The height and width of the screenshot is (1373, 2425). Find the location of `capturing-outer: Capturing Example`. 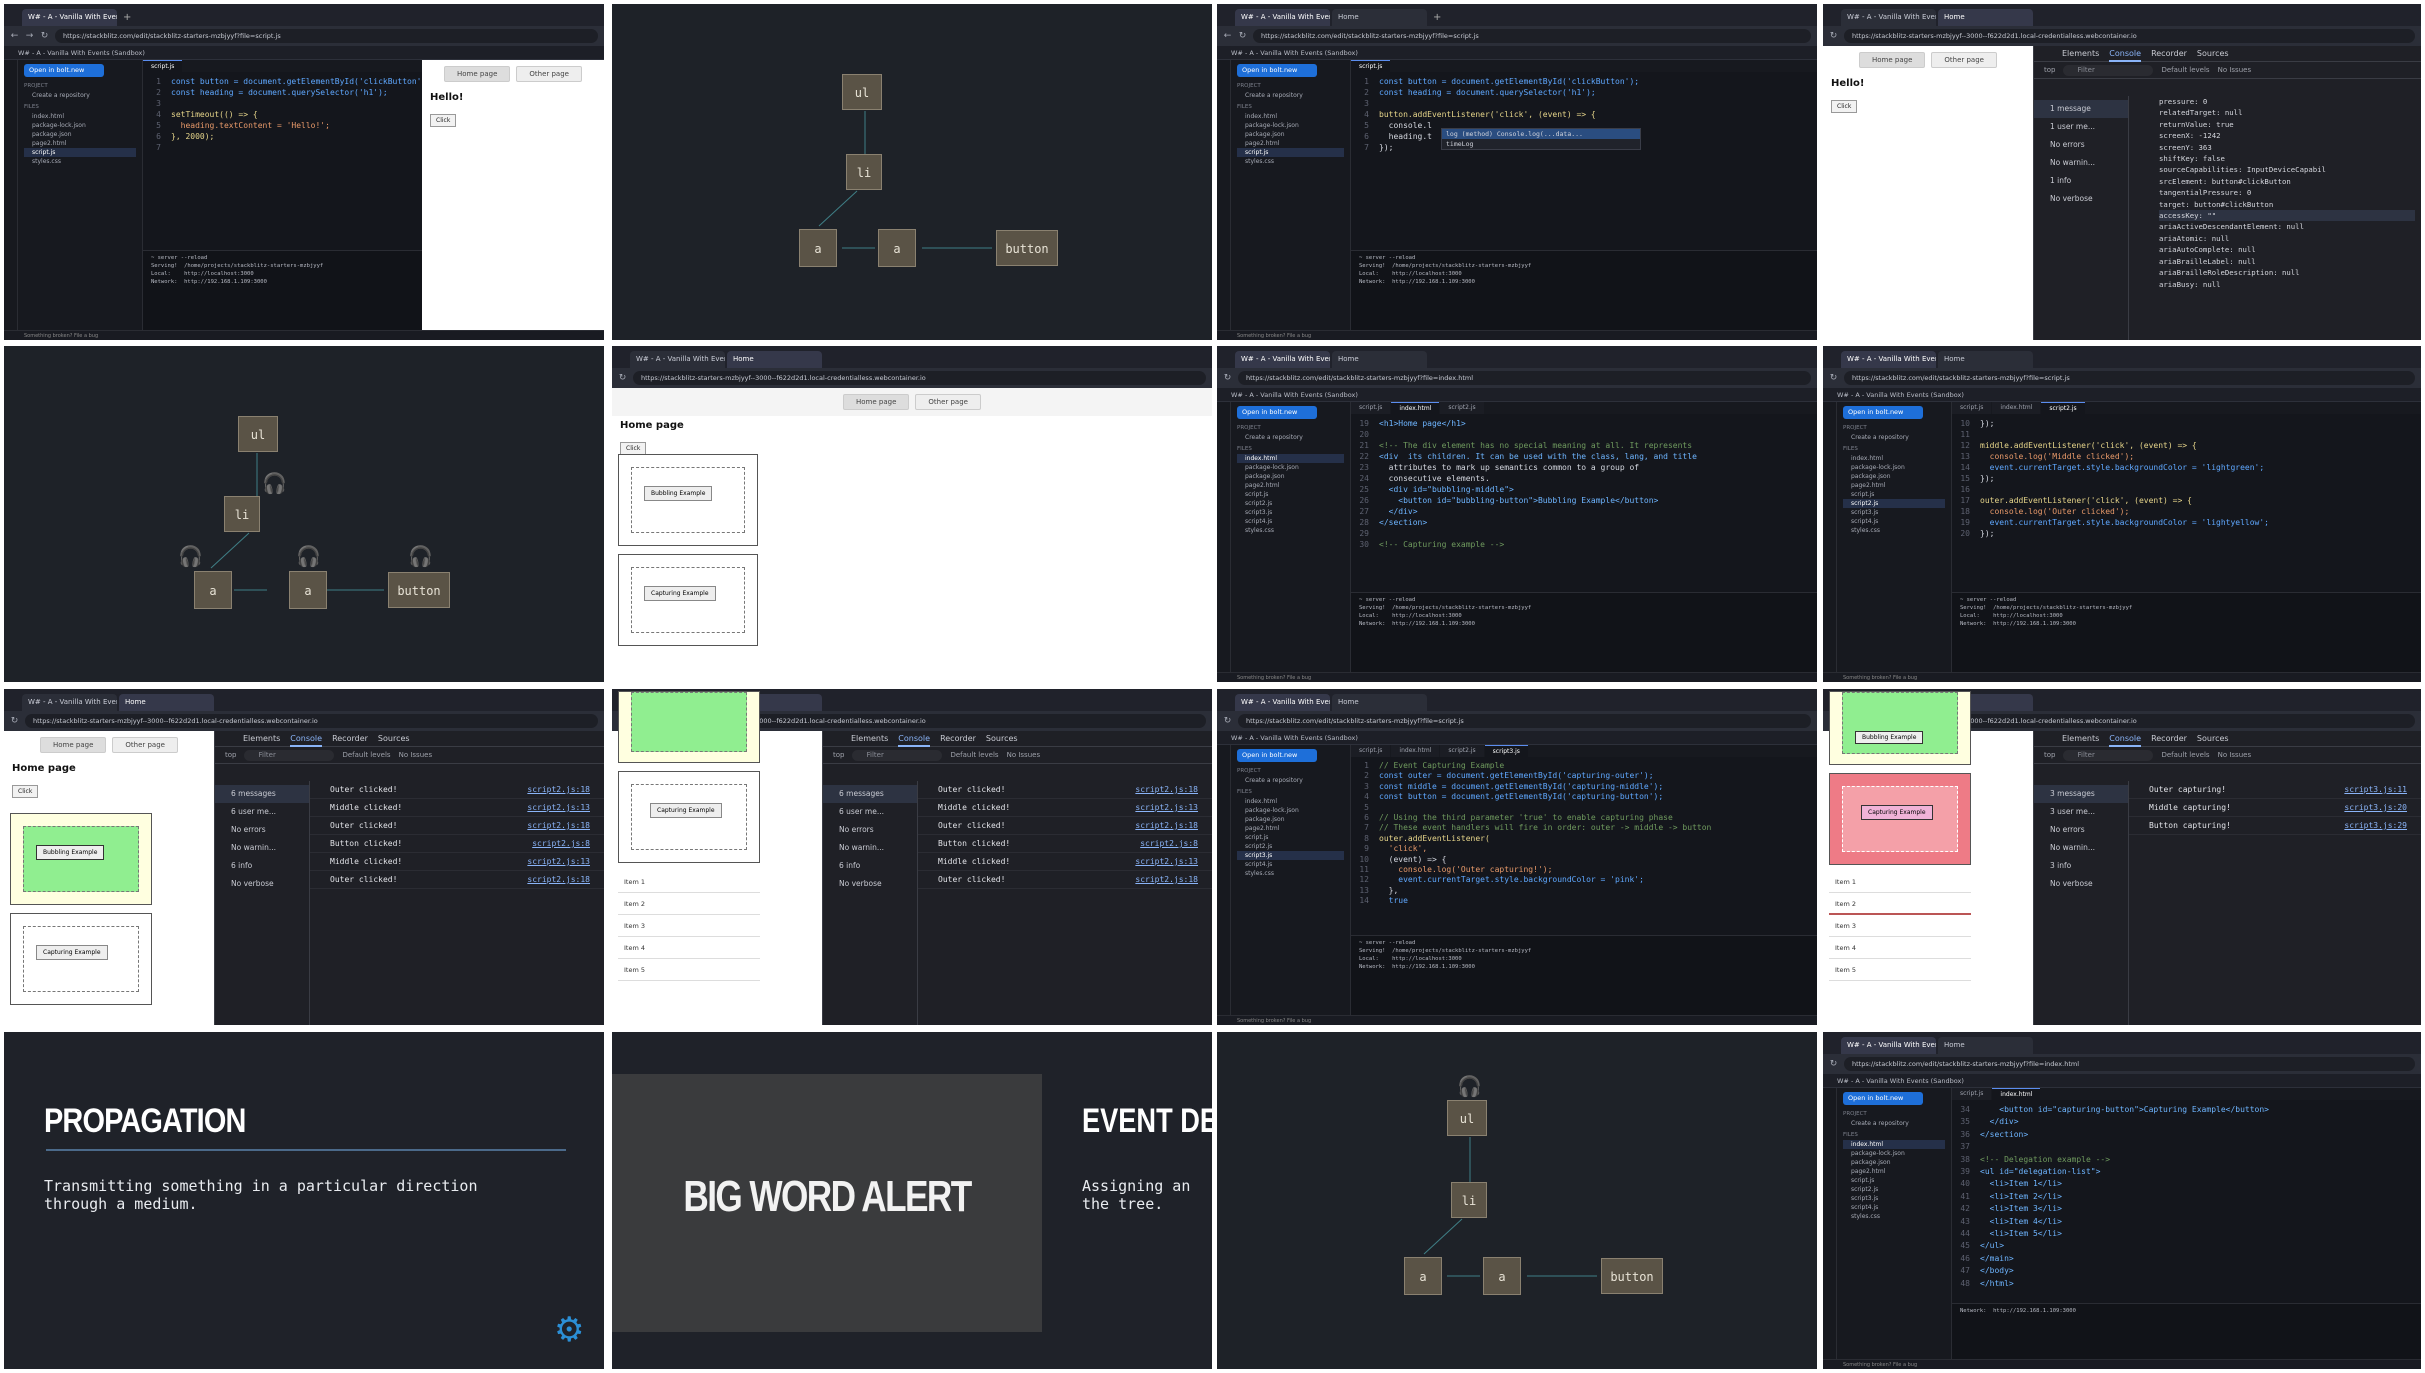

capturing-outer: Capturing Example is located at coordinates (689, 817).